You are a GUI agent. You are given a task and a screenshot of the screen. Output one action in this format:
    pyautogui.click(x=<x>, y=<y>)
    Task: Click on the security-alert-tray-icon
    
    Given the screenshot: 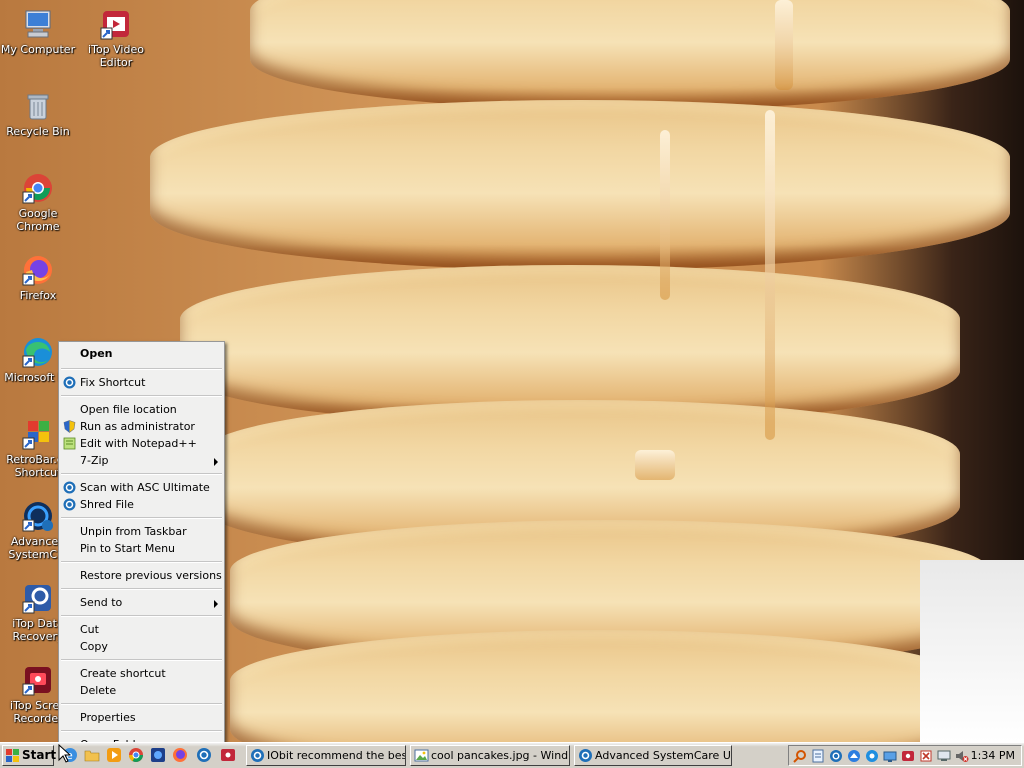 What is the action you would take?
    pyautogui.click(x=926, y=756)
    